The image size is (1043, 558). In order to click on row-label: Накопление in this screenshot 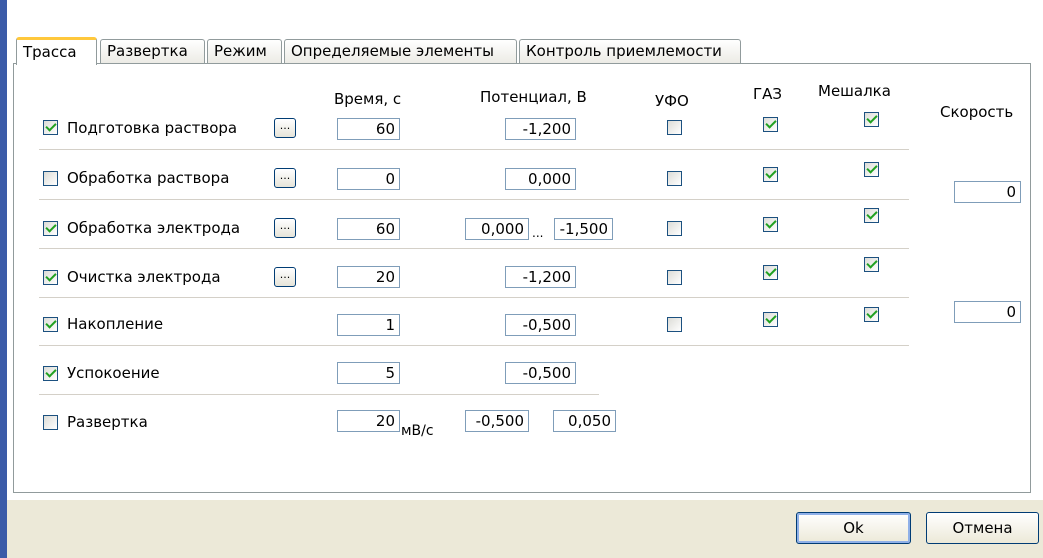, I will do `click(115, 324)`.